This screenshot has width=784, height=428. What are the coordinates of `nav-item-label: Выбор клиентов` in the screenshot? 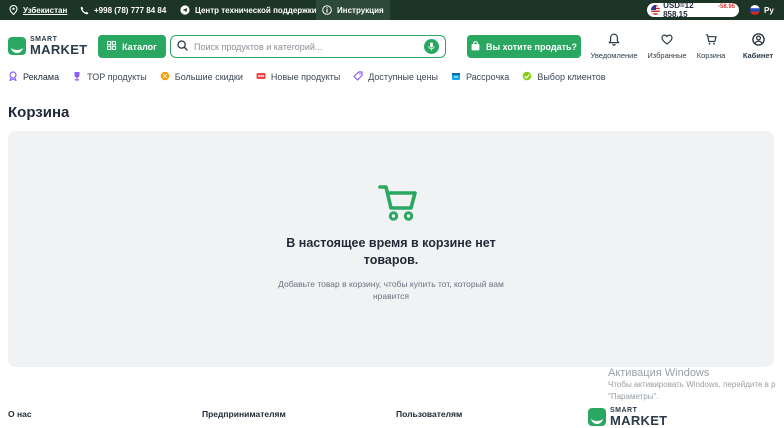 It's located at (571, 77).